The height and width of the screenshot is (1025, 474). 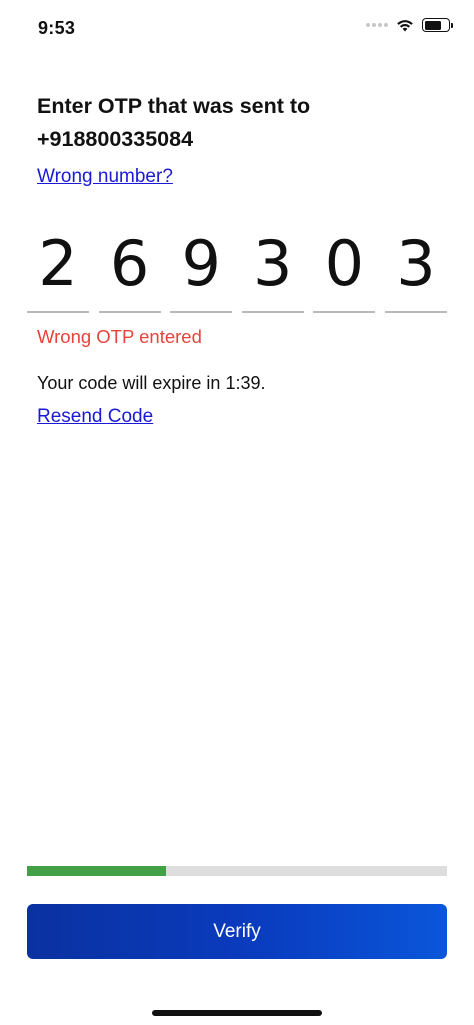 I want to click on page-title: Enter OTP that was sent to +918800335084, so click(x=174, y=122).